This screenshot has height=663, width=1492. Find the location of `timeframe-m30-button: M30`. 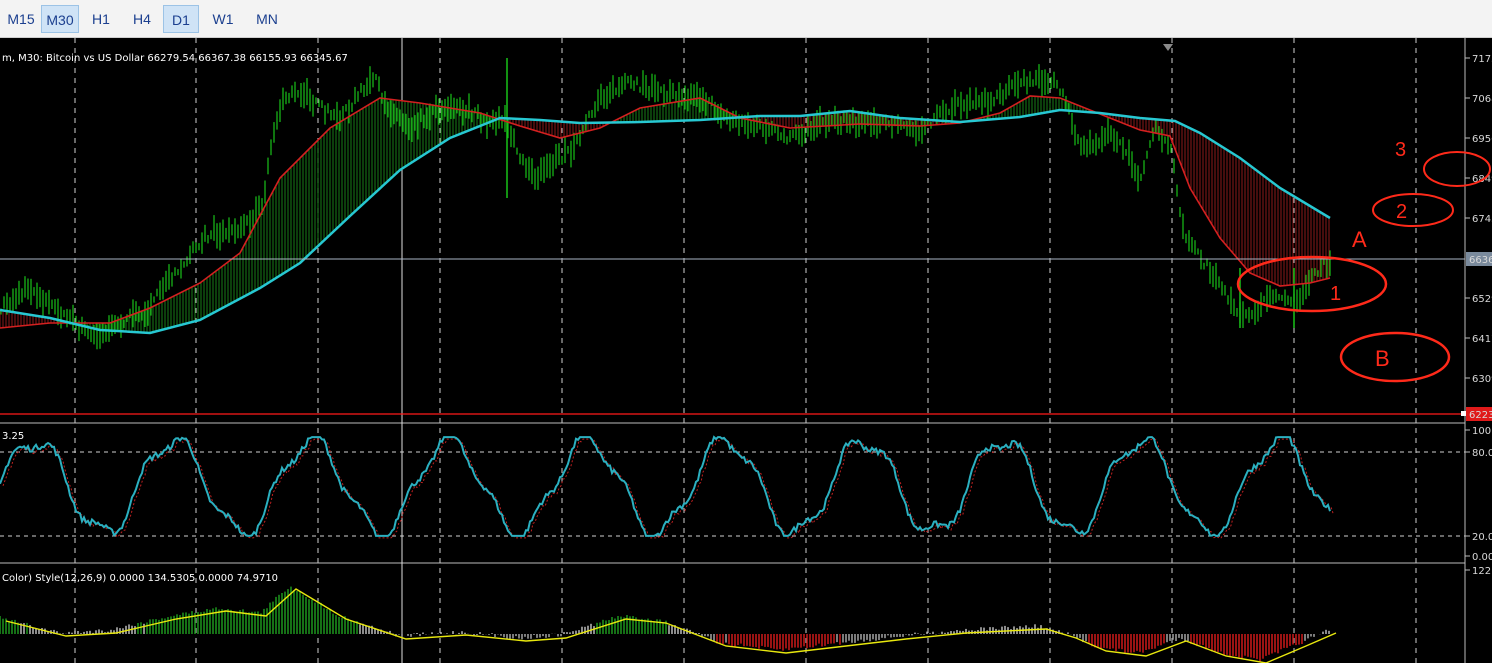

timeframe-m30-button: M30 is located at coordinates (60, 19).